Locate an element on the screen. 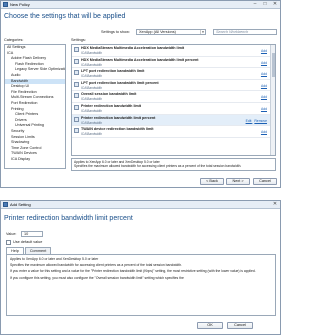  remove-link: Remove is located at coordinates (260, 121).